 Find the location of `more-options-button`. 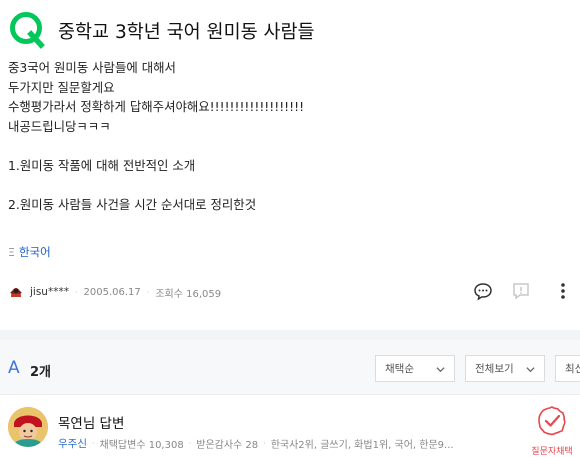

more-options-button is located at coordinates (563, 291).